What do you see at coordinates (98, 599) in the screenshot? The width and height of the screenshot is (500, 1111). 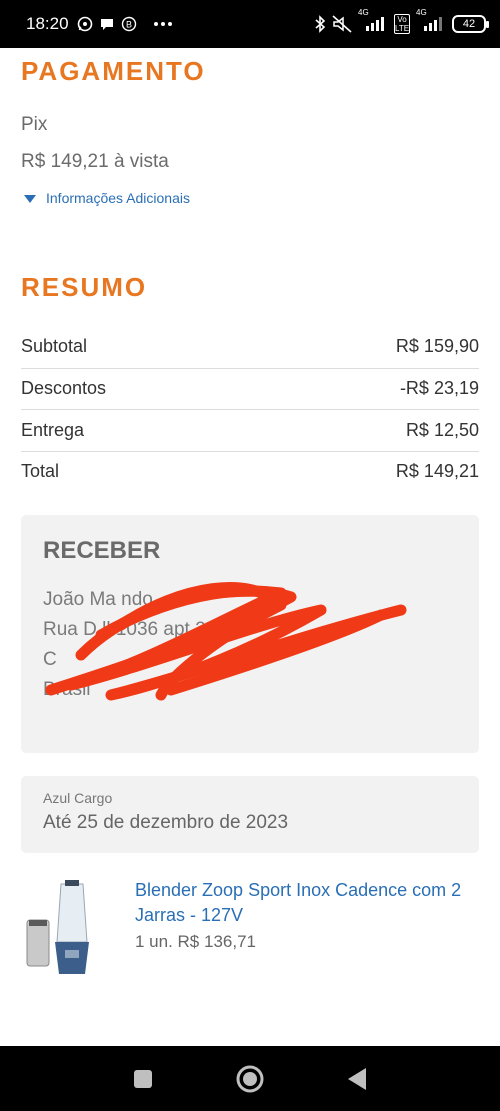 I see `address-line: João Ma ndo` at bounding box center [98, 599].